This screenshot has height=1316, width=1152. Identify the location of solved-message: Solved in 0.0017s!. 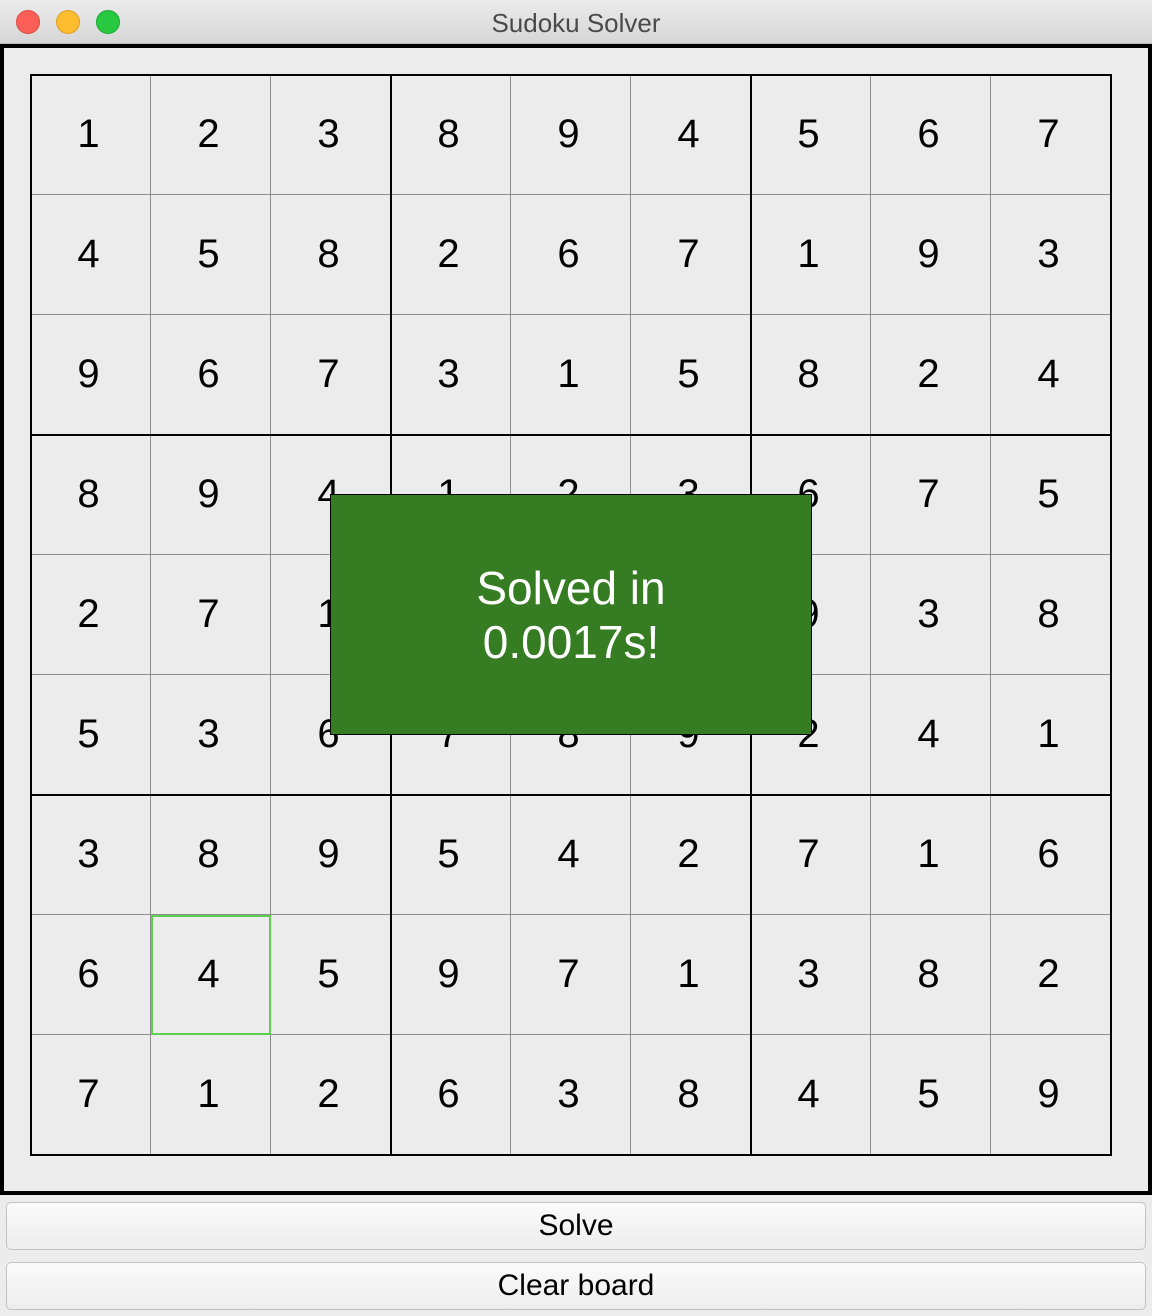
(571, 614).